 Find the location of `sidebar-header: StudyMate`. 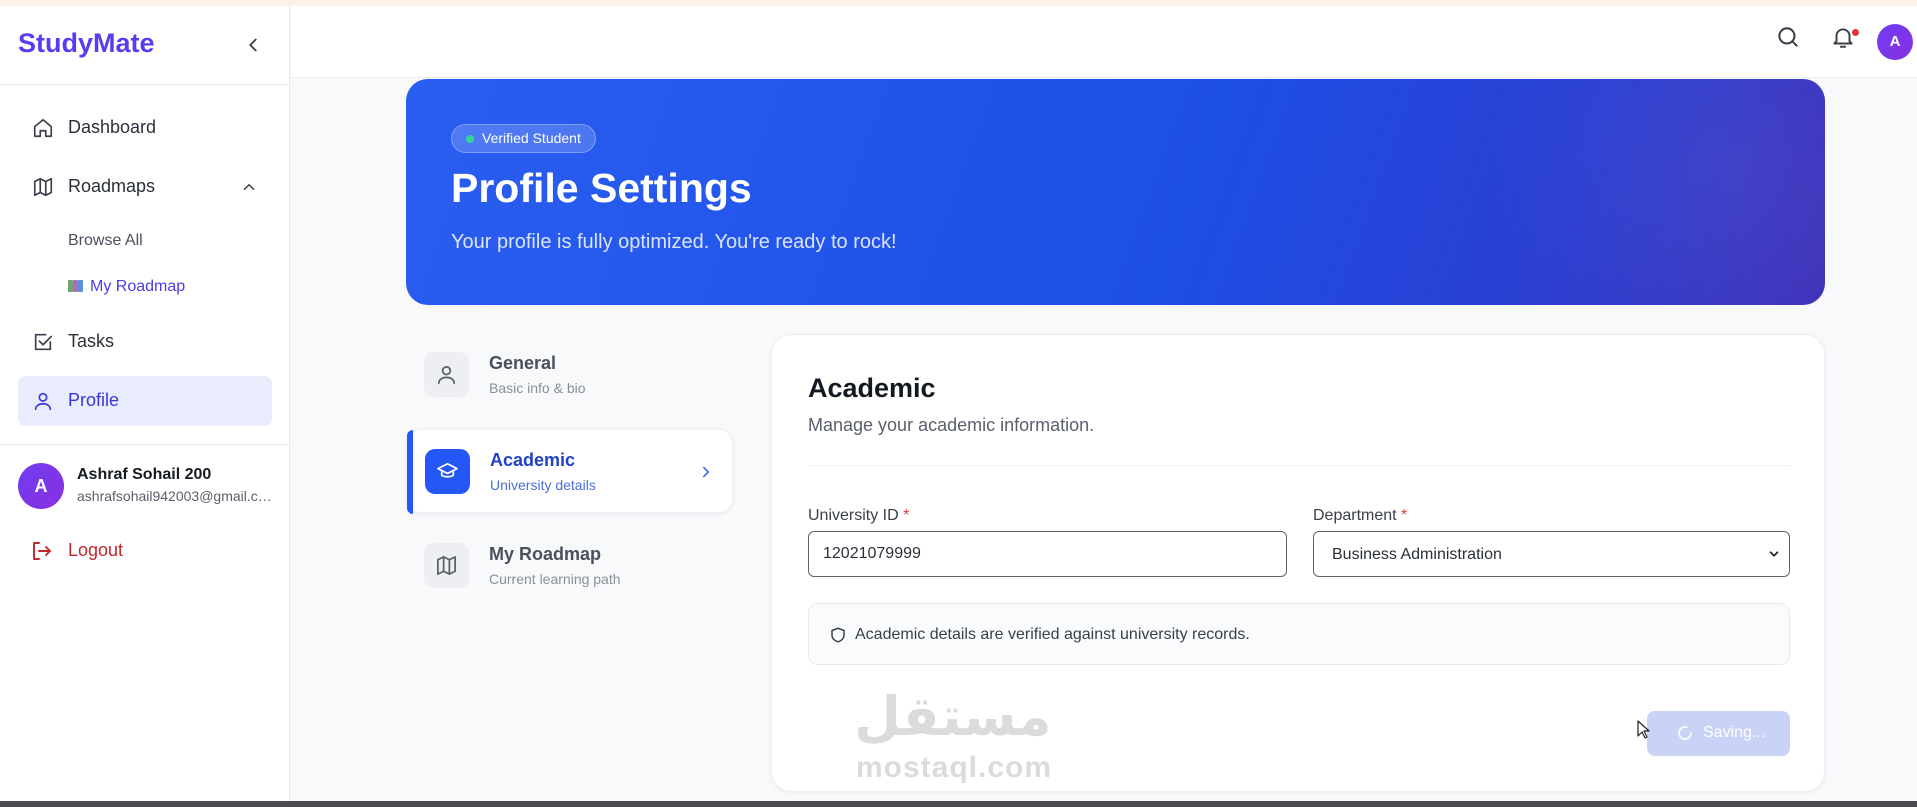

sidebar-header: StudyMate is located at coordinates (144, 45).